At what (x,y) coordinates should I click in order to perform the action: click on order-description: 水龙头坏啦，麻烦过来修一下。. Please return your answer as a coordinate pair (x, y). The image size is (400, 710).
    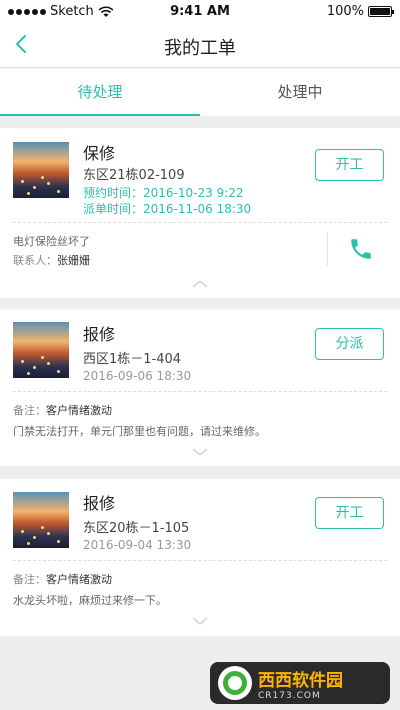
    Looking at the image, I should click on (90, 600).